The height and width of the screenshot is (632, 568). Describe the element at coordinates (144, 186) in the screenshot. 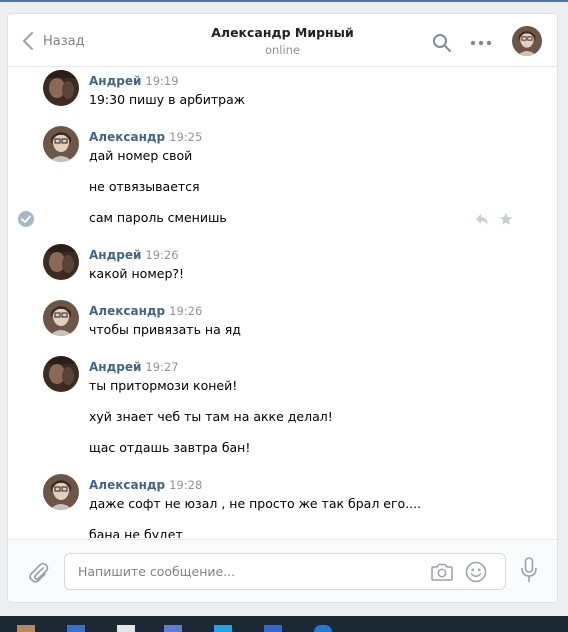

I see `message-text: не отвязывается` at that location.